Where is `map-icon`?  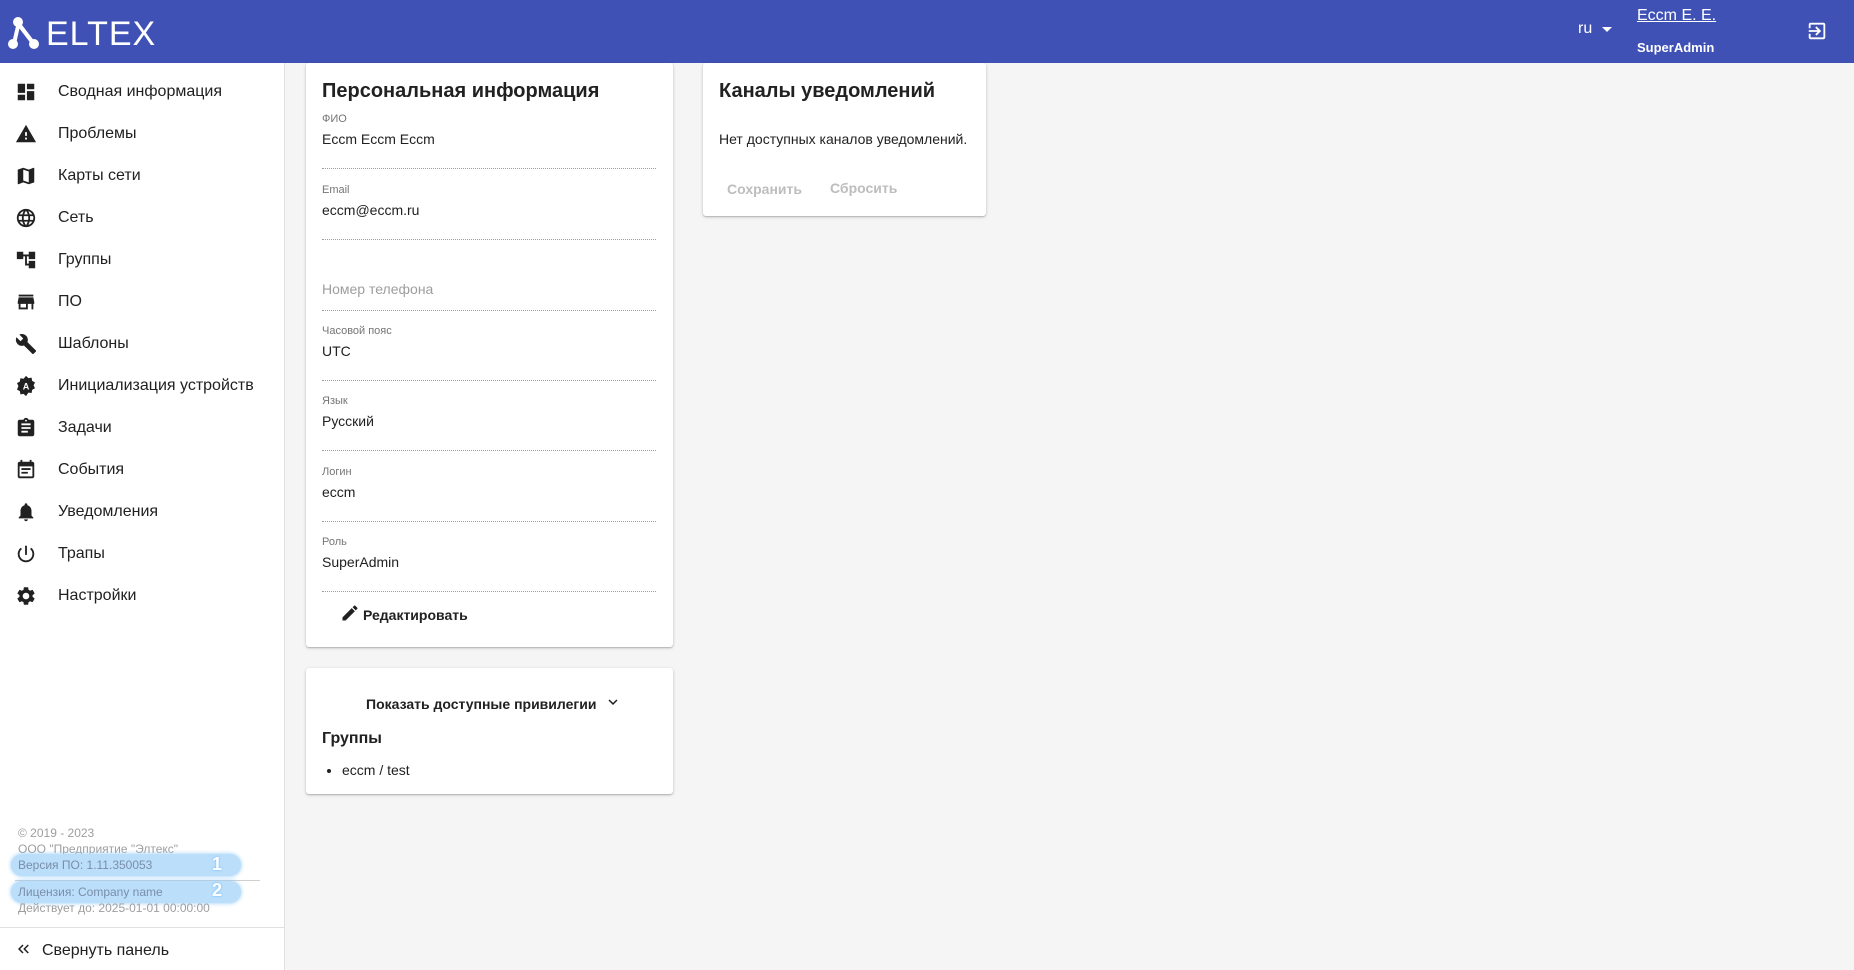
map-icon is located at coordinates (26, 176).